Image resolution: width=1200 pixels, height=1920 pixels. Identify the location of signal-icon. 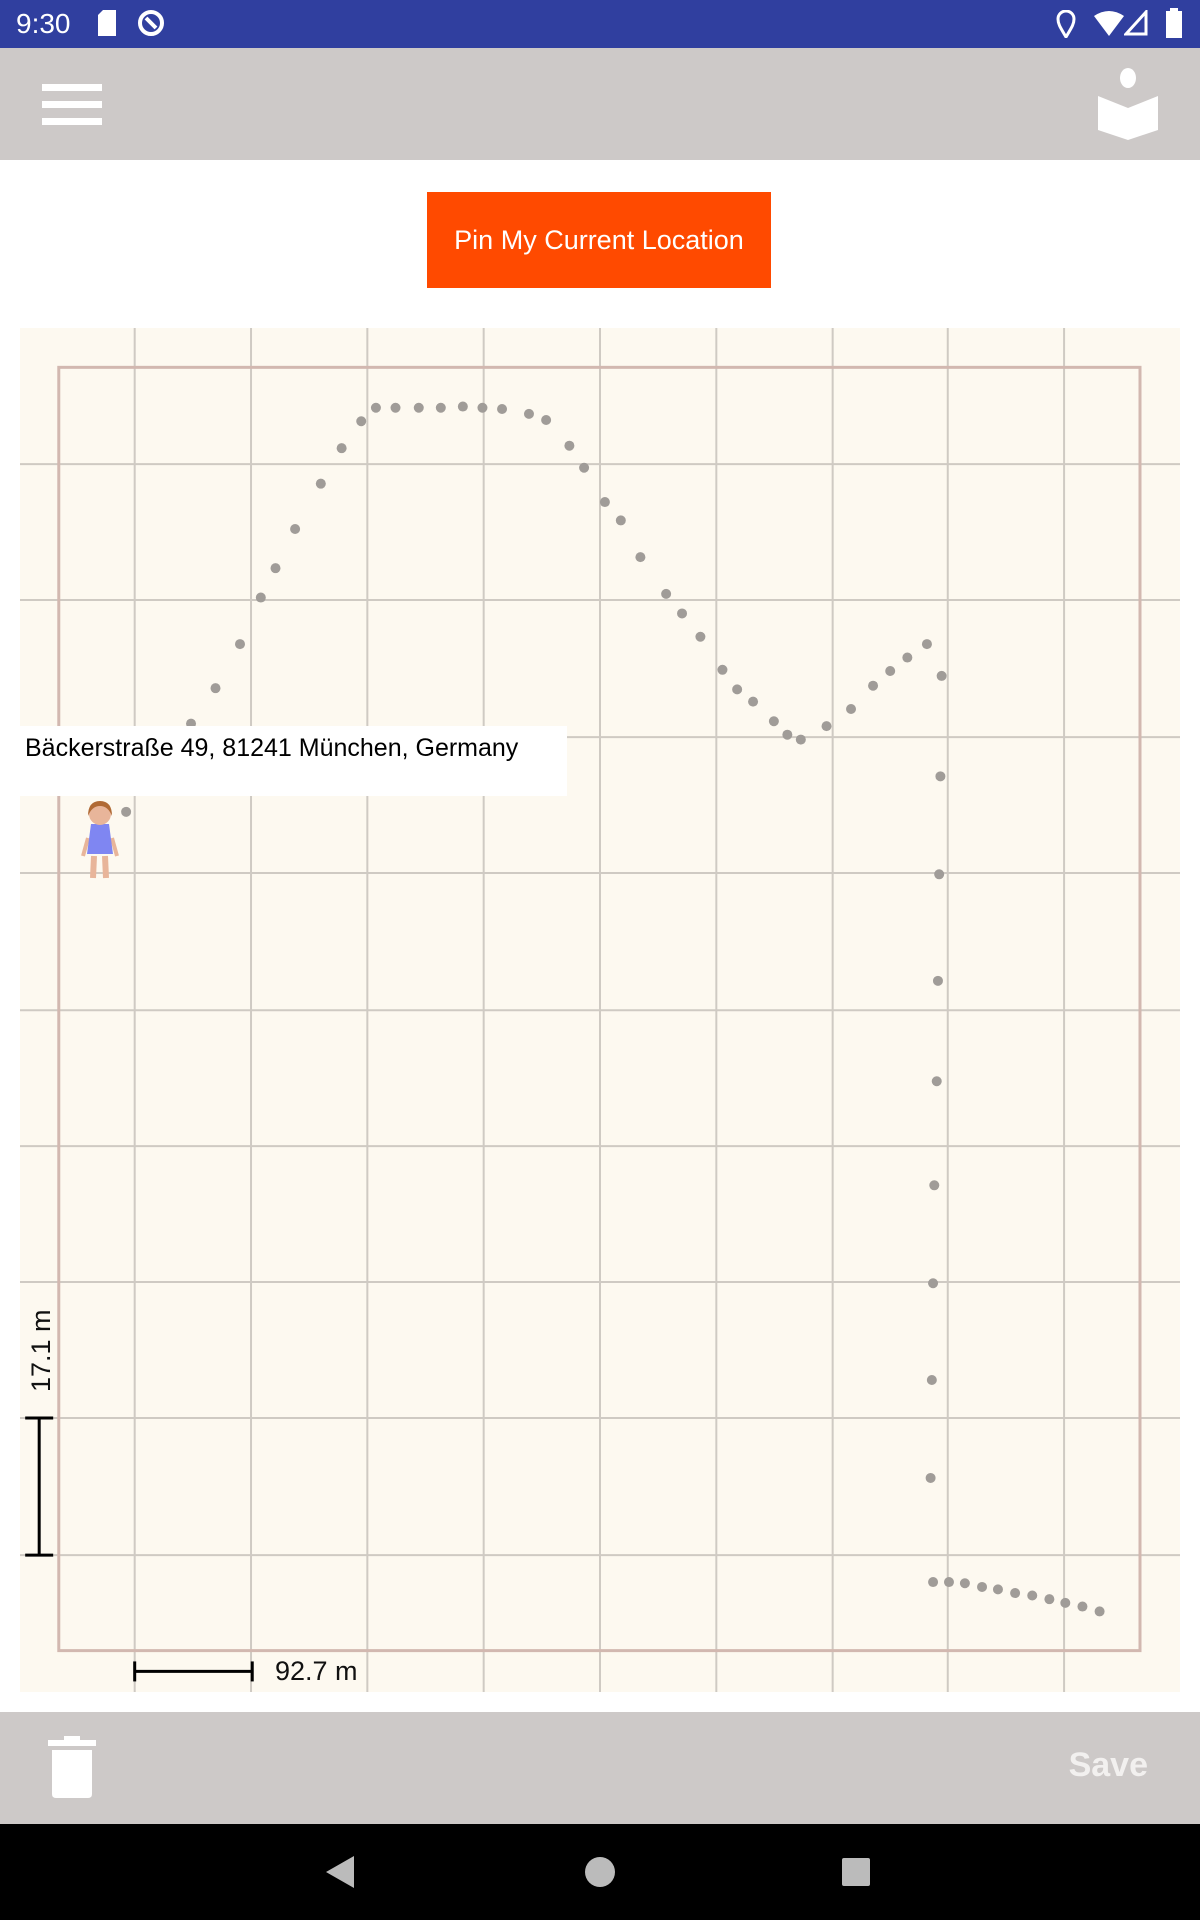
(1136, 23).